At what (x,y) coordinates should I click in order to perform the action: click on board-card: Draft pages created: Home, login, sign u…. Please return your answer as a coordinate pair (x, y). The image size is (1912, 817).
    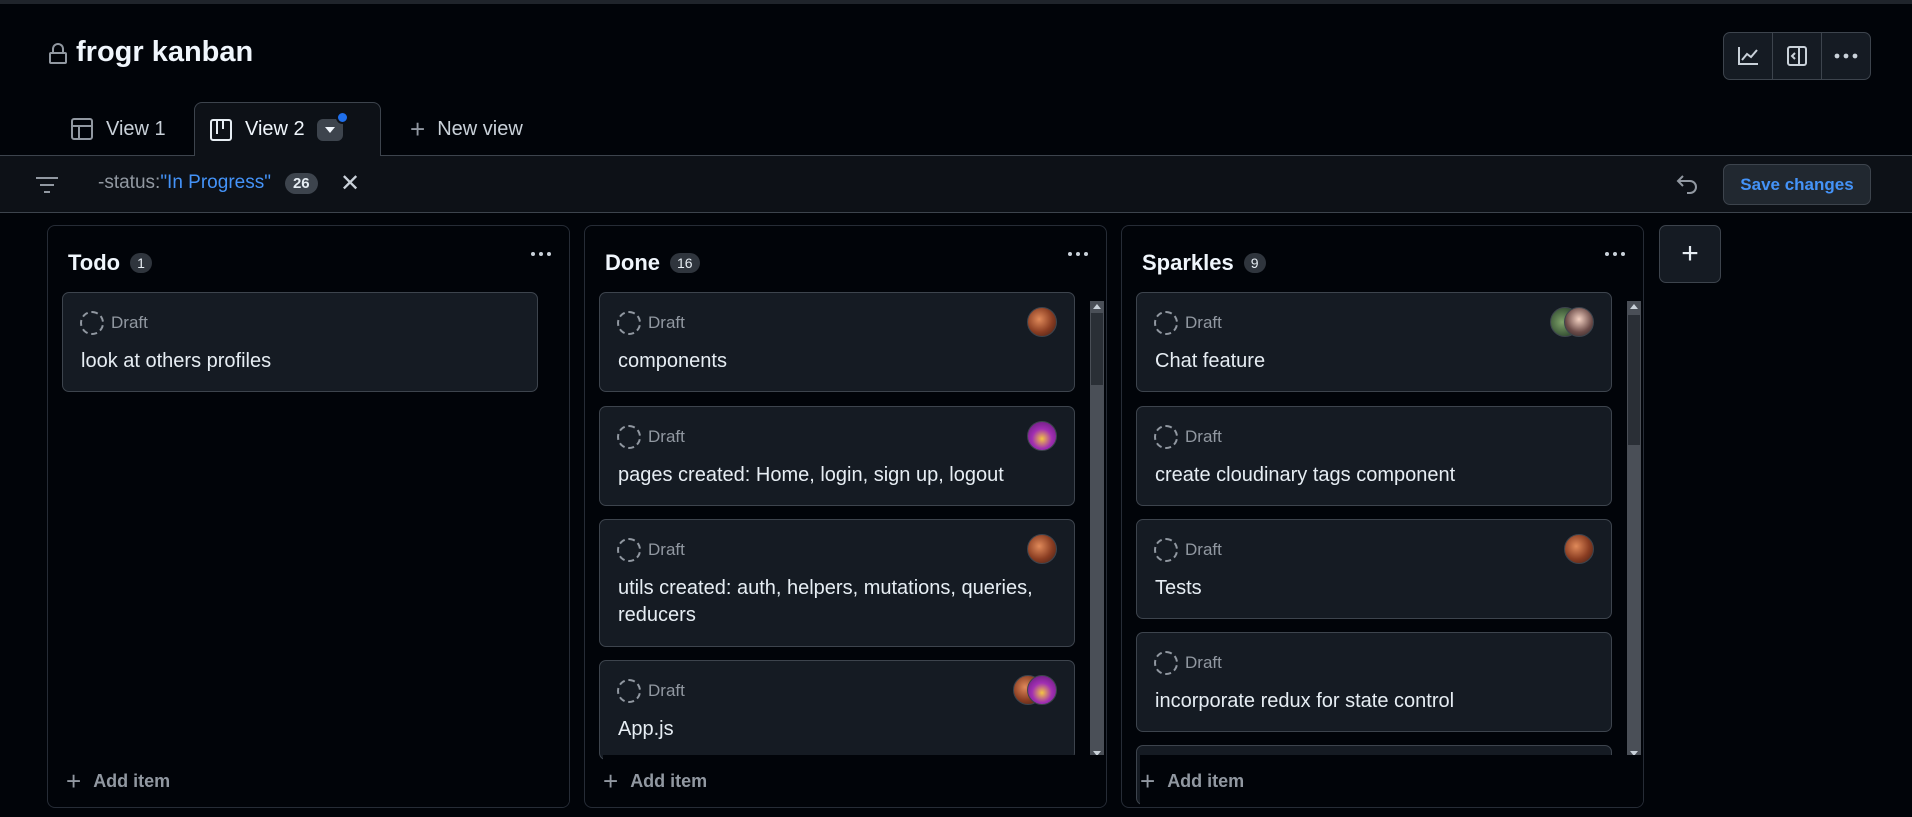
    Looking at the image, I should click on (837, 456).